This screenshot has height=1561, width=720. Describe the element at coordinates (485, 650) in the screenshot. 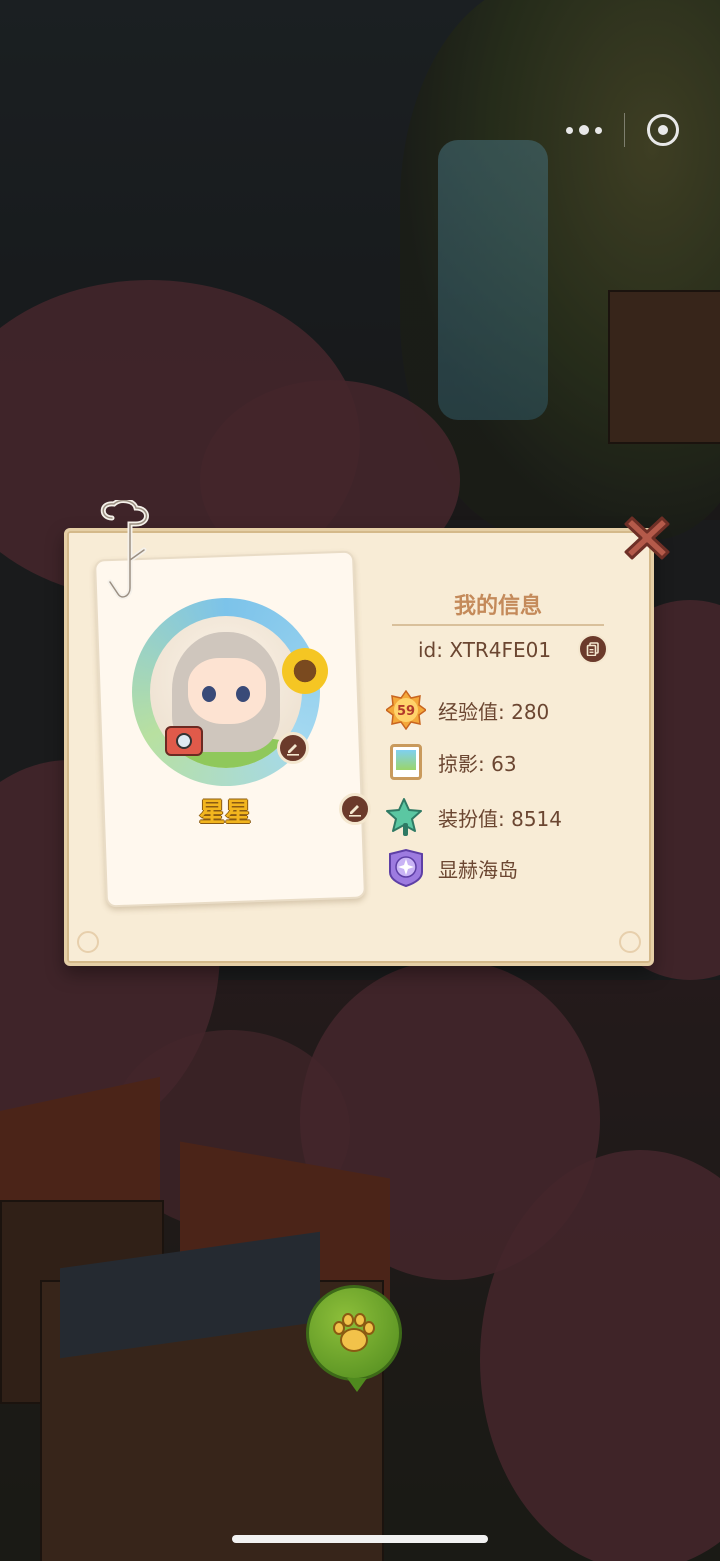

I see `user-id: id: XTR4FE01` at that location.